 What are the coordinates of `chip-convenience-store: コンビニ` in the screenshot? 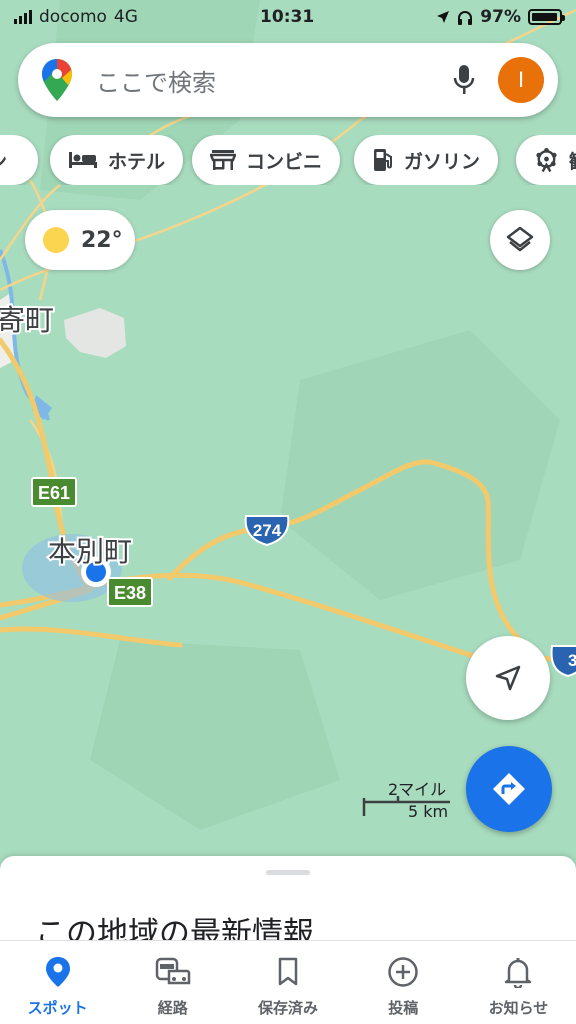 It's located at (266, 160).